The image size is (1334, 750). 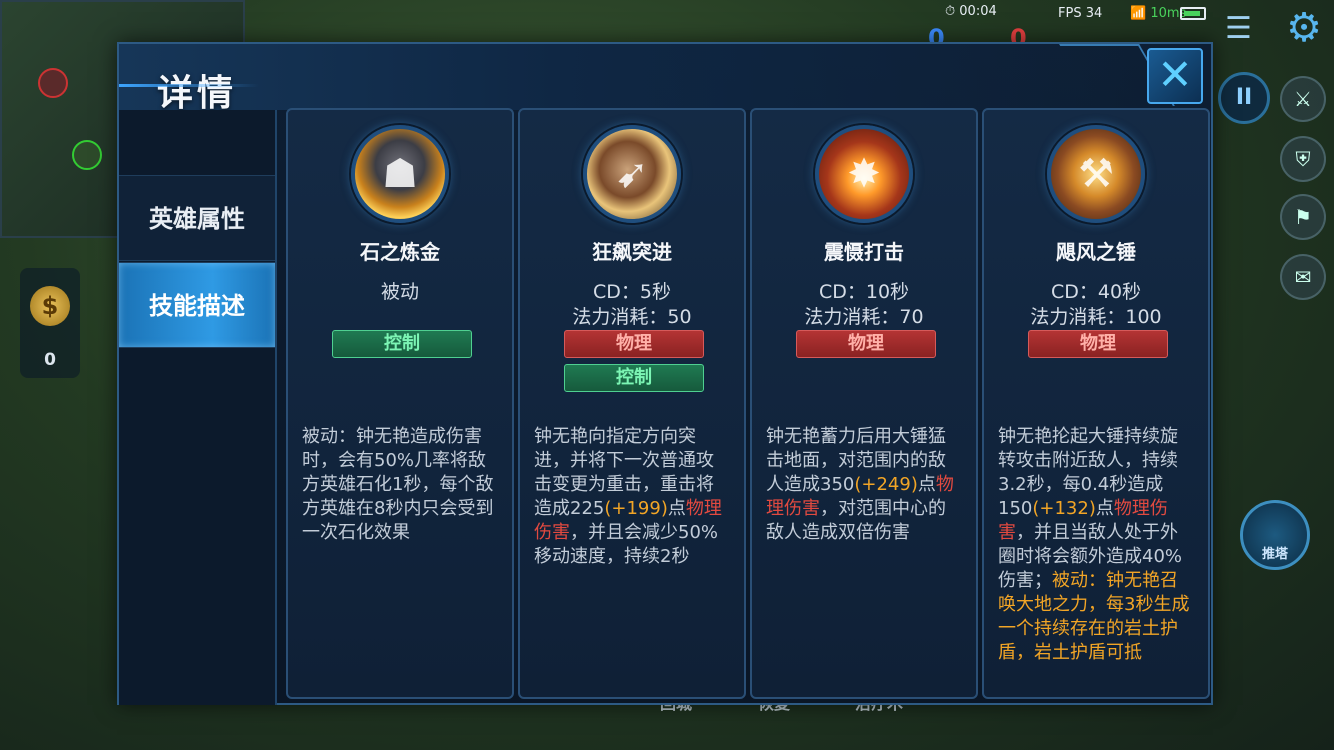 I want to click on skill-name: 震慑打击, so click(x=864, y=252).